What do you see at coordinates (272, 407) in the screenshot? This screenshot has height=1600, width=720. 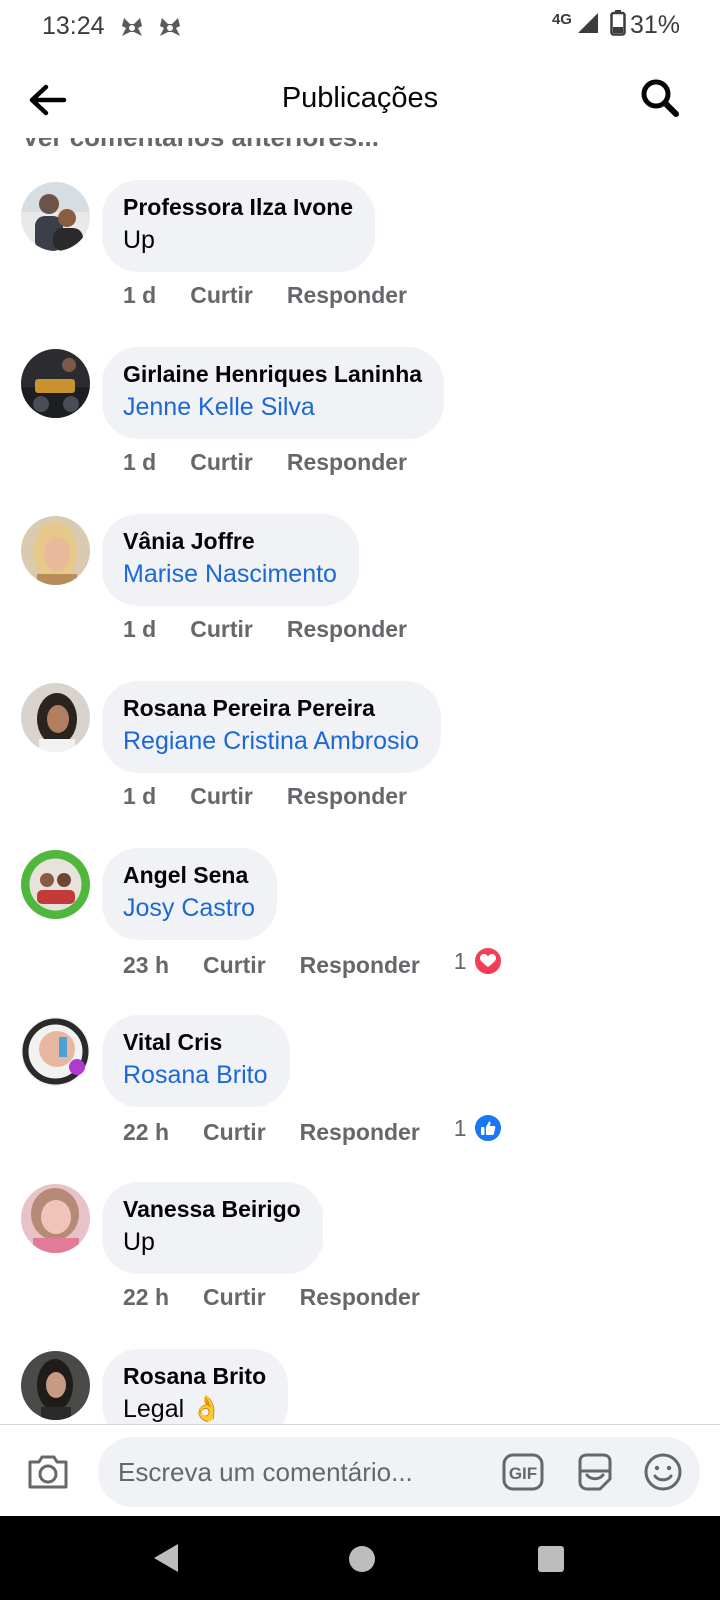 I see `tagged-user-link: Jenne Kelle Silva` at bounding box center [272, 407].